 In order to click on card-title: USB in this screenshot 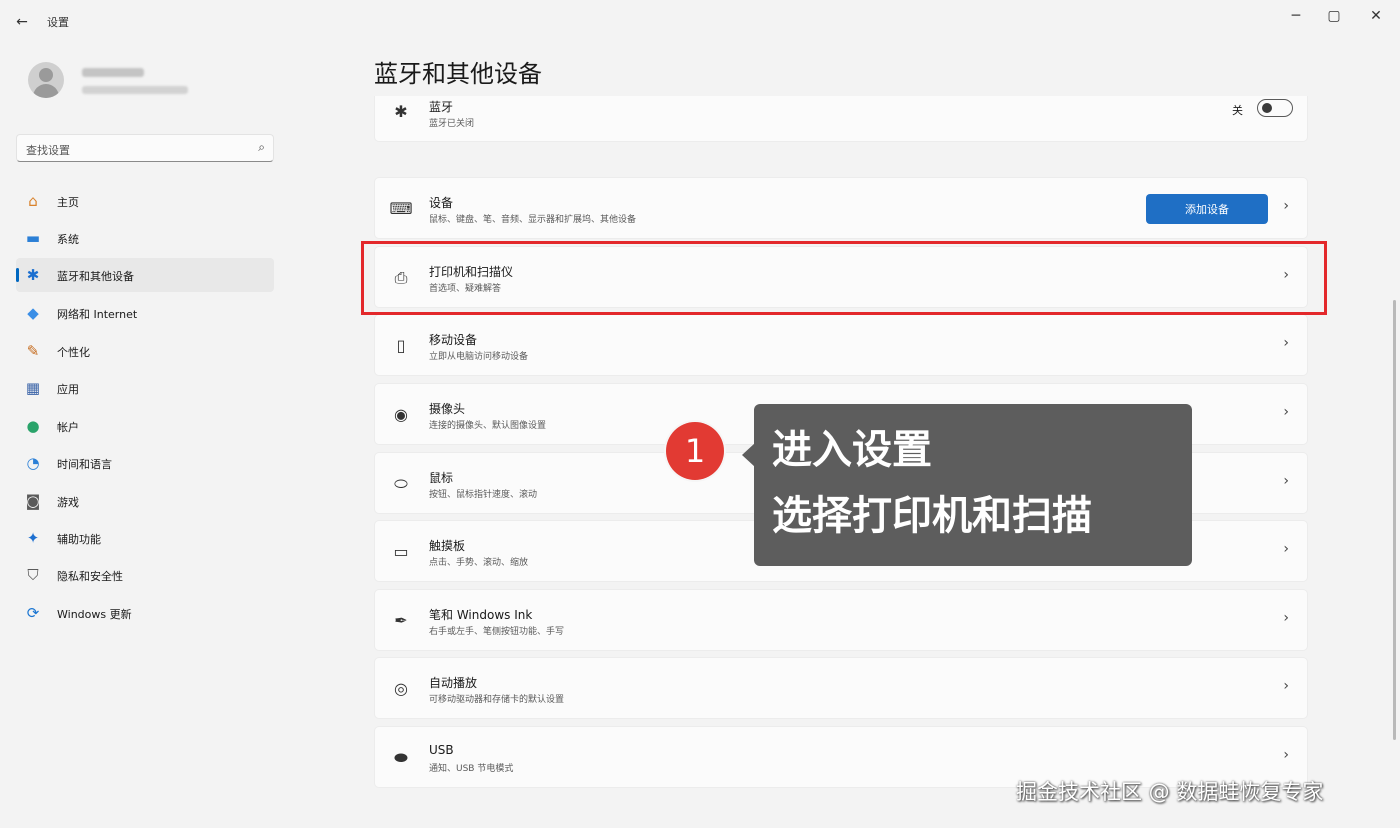, I will do `click(441, 750)`.